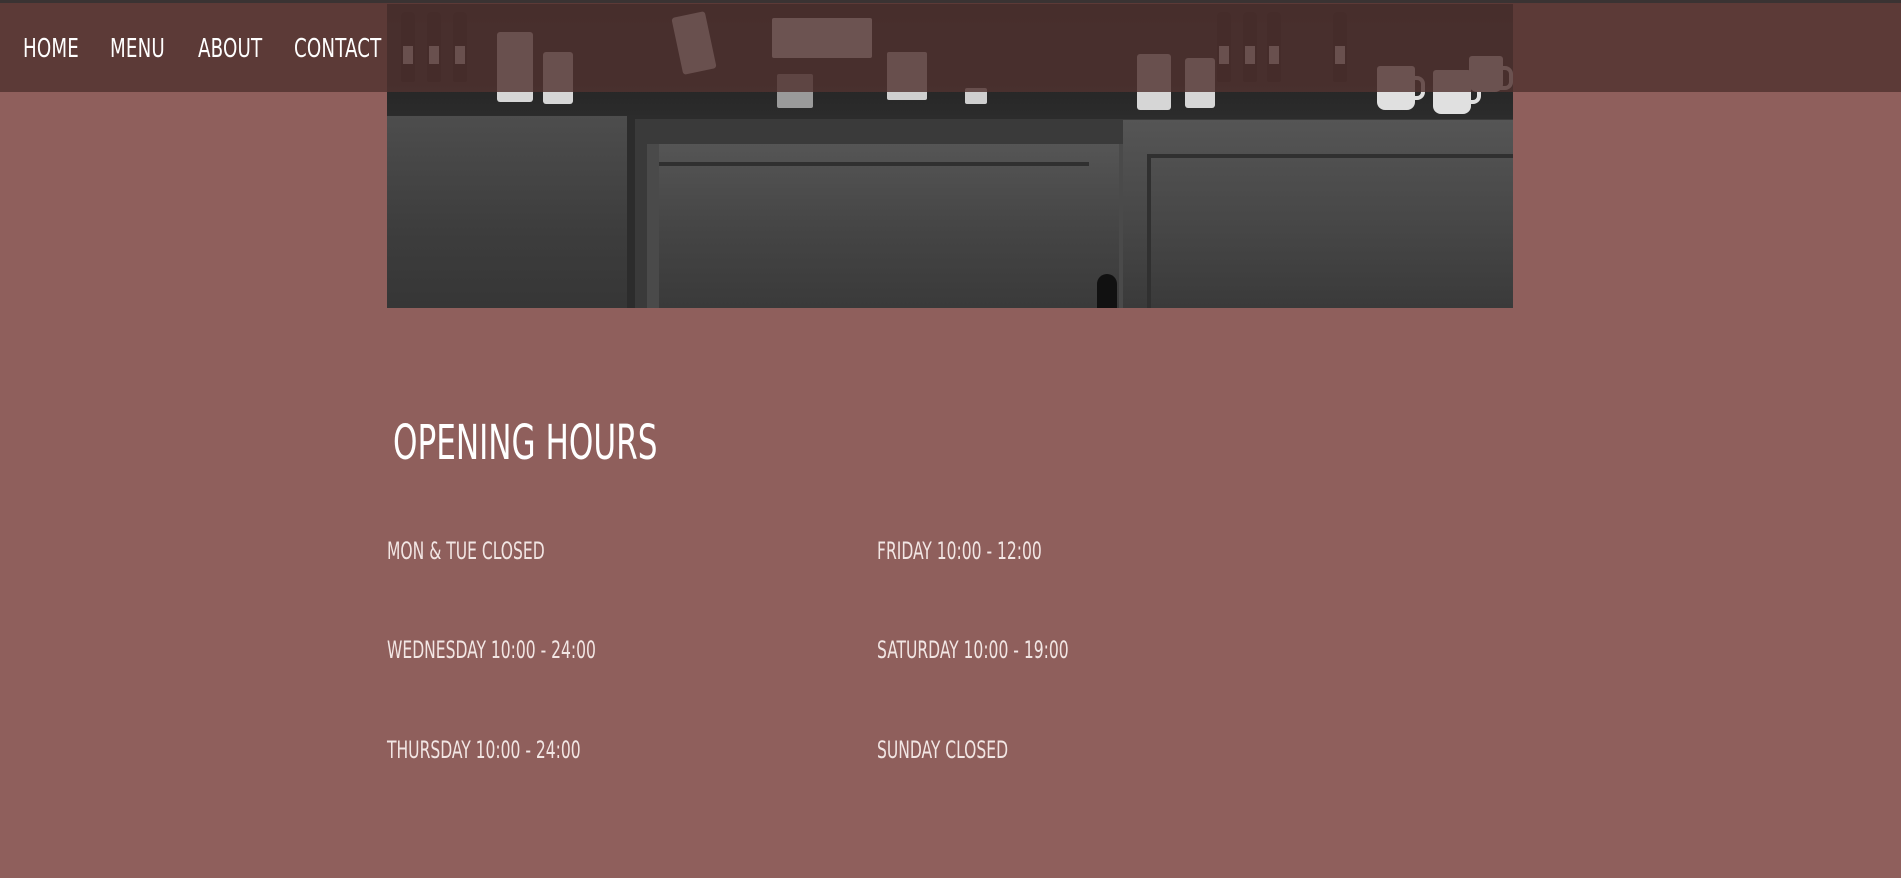 The width and height of the screenshot is (1901, 878). I want to click on nav-about-link: ABOUT, so click(230, 49).